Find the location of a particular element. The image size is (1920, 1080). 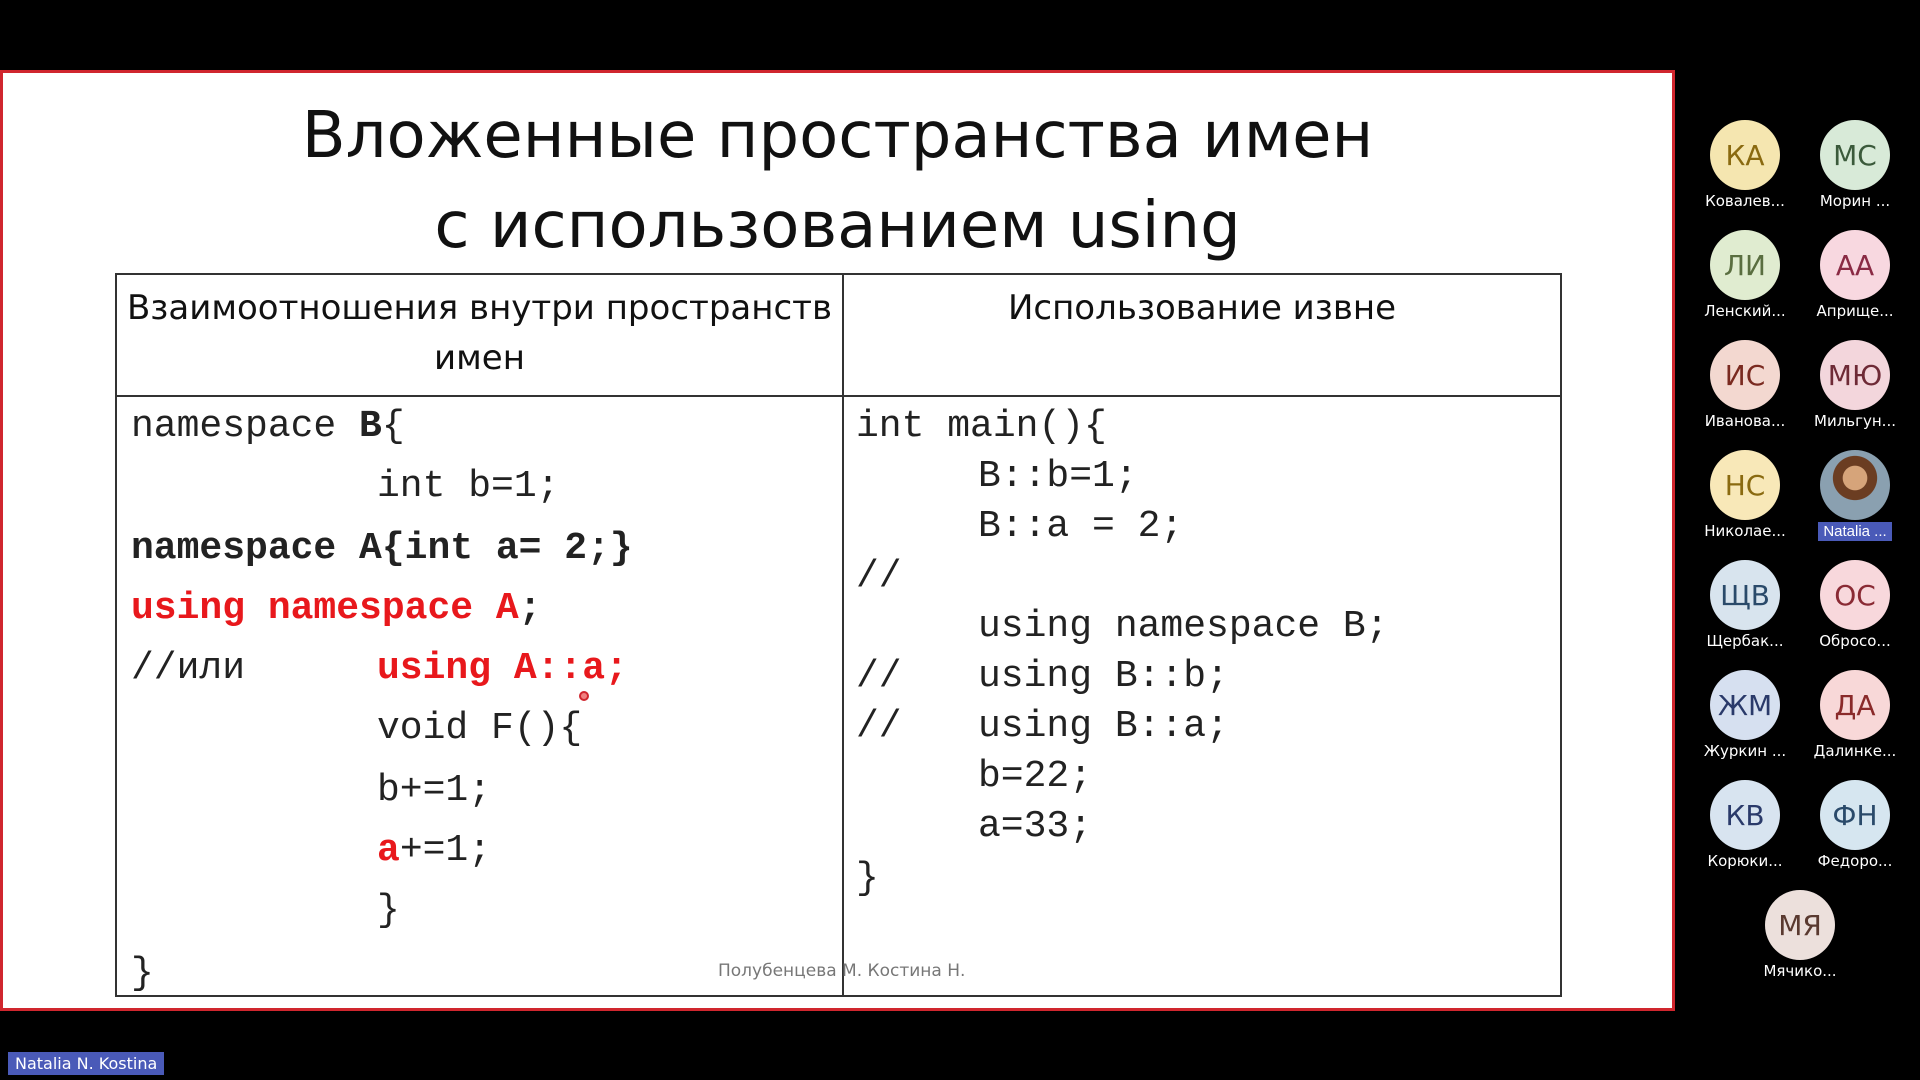

code-token: a is located at coordinates (388, 850).